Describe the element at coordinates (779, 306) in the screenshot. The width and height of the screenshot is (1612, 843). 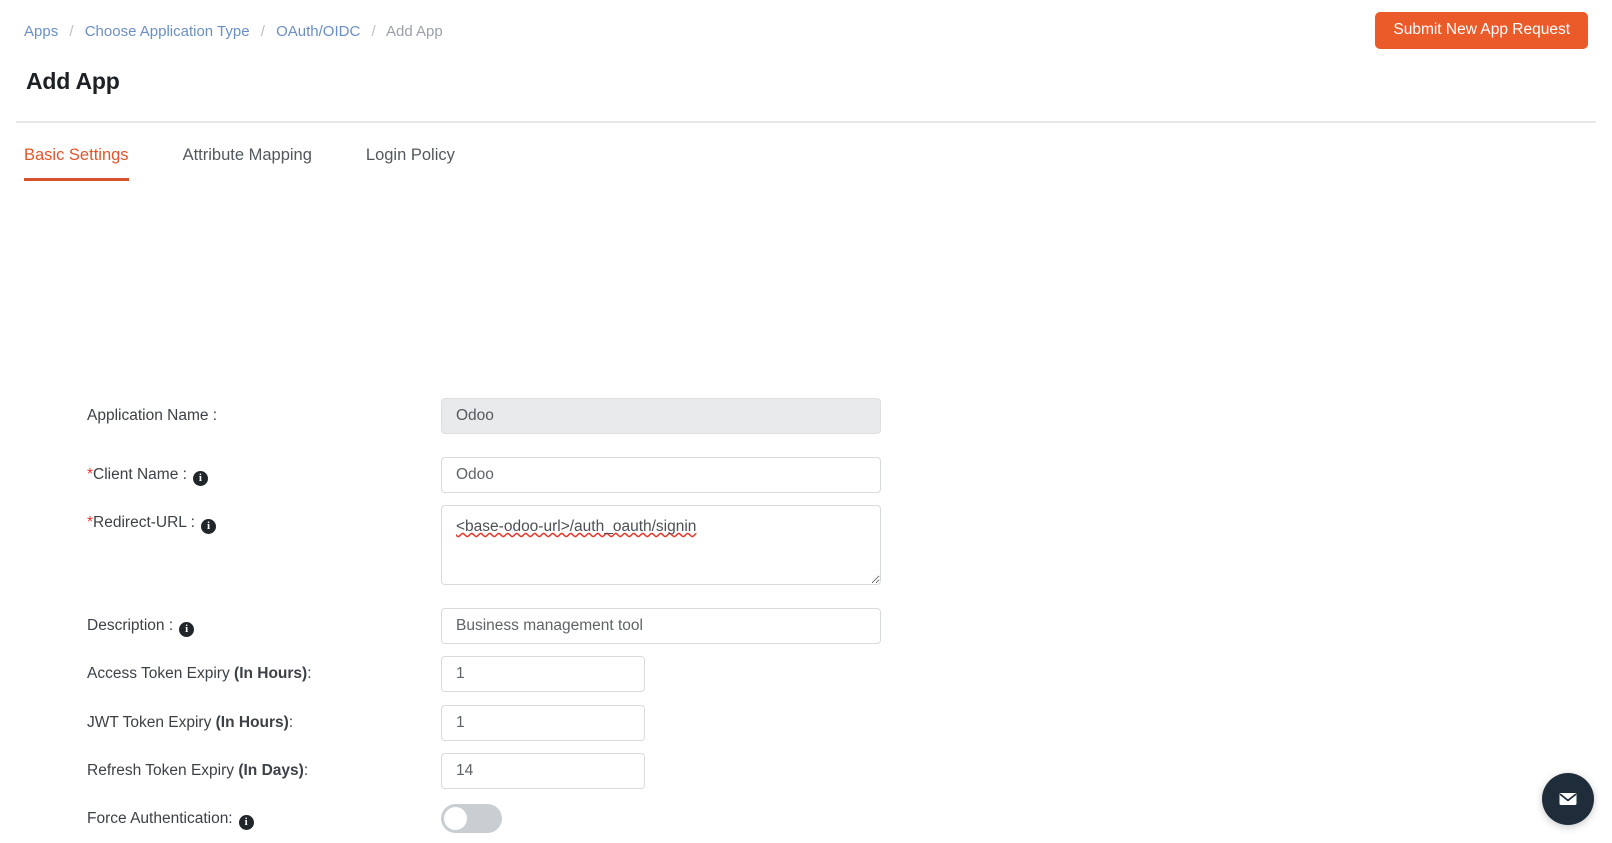
I see `tab-bar-underline` at that location.